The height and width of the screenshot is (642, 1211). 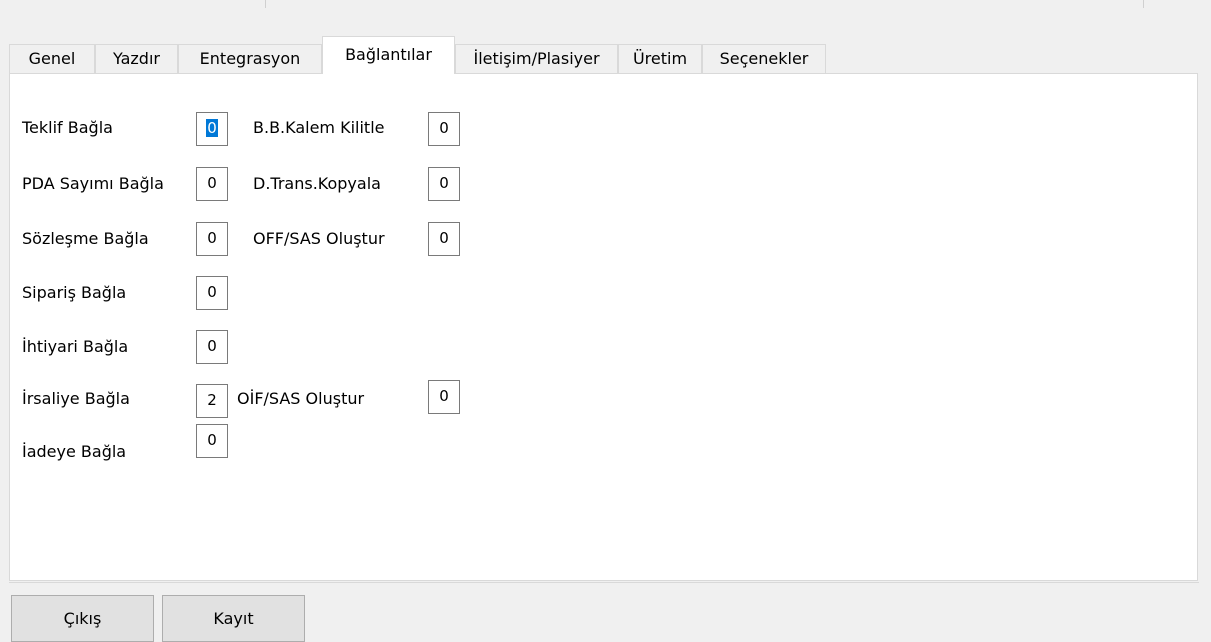 I want to click on ihtiyari-input: 0, so click(x=212, y=347).